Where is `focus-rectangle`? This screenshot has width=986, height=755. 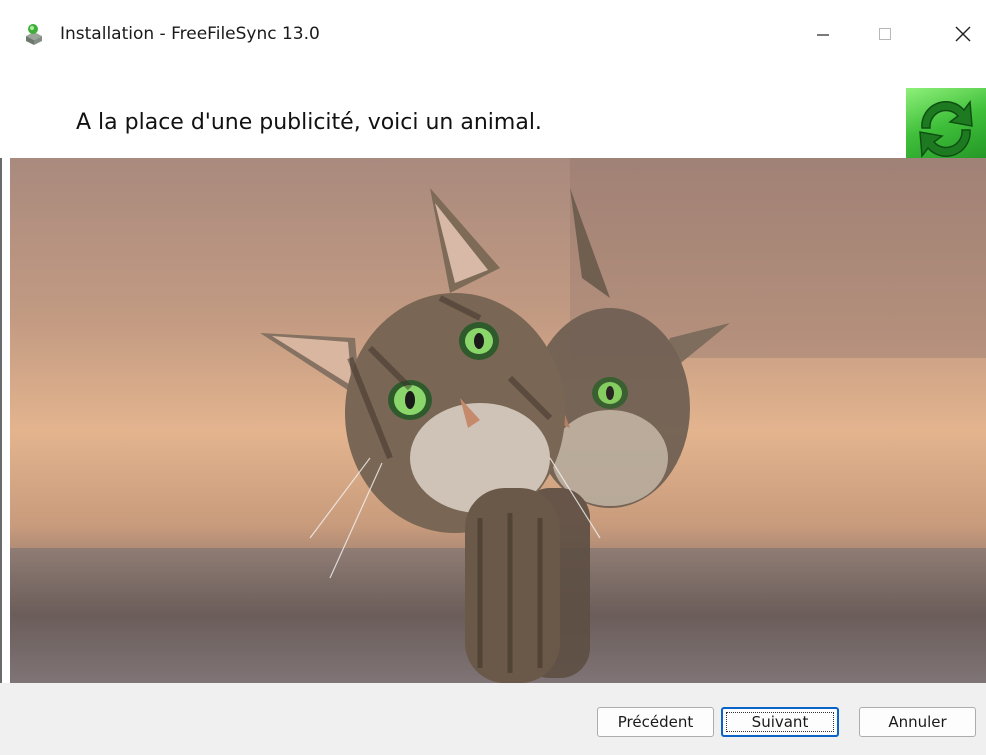
focus-rectangle is located at coordinates (780, 722).